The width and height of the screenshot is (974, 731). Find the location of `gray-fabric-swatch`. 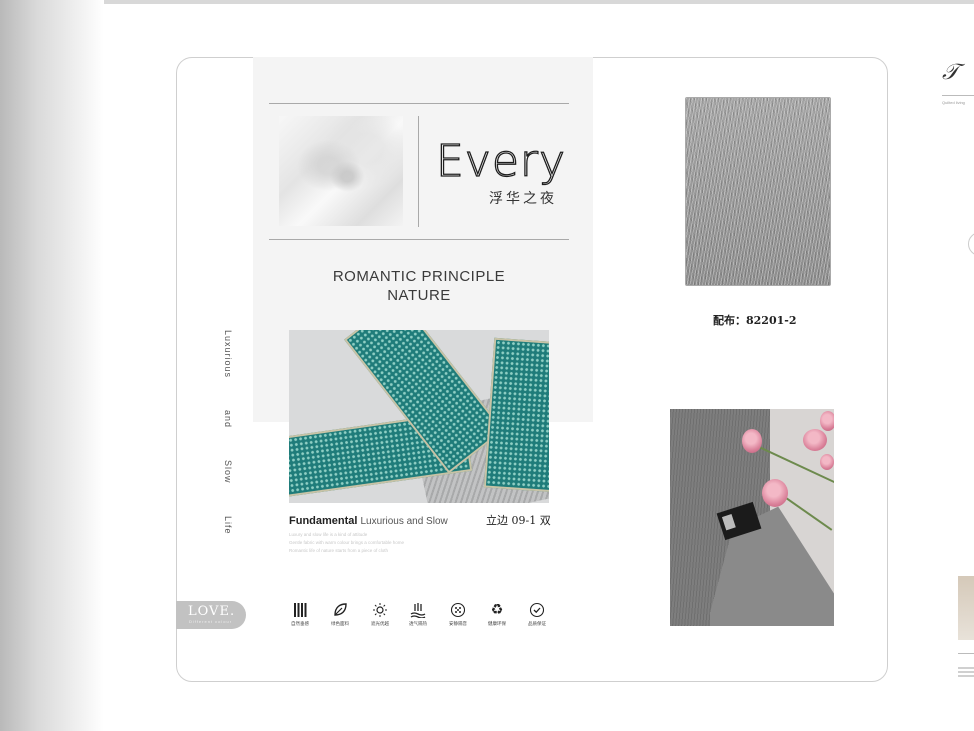

gray-fabric-swatch is located at coordinates (758, 191).